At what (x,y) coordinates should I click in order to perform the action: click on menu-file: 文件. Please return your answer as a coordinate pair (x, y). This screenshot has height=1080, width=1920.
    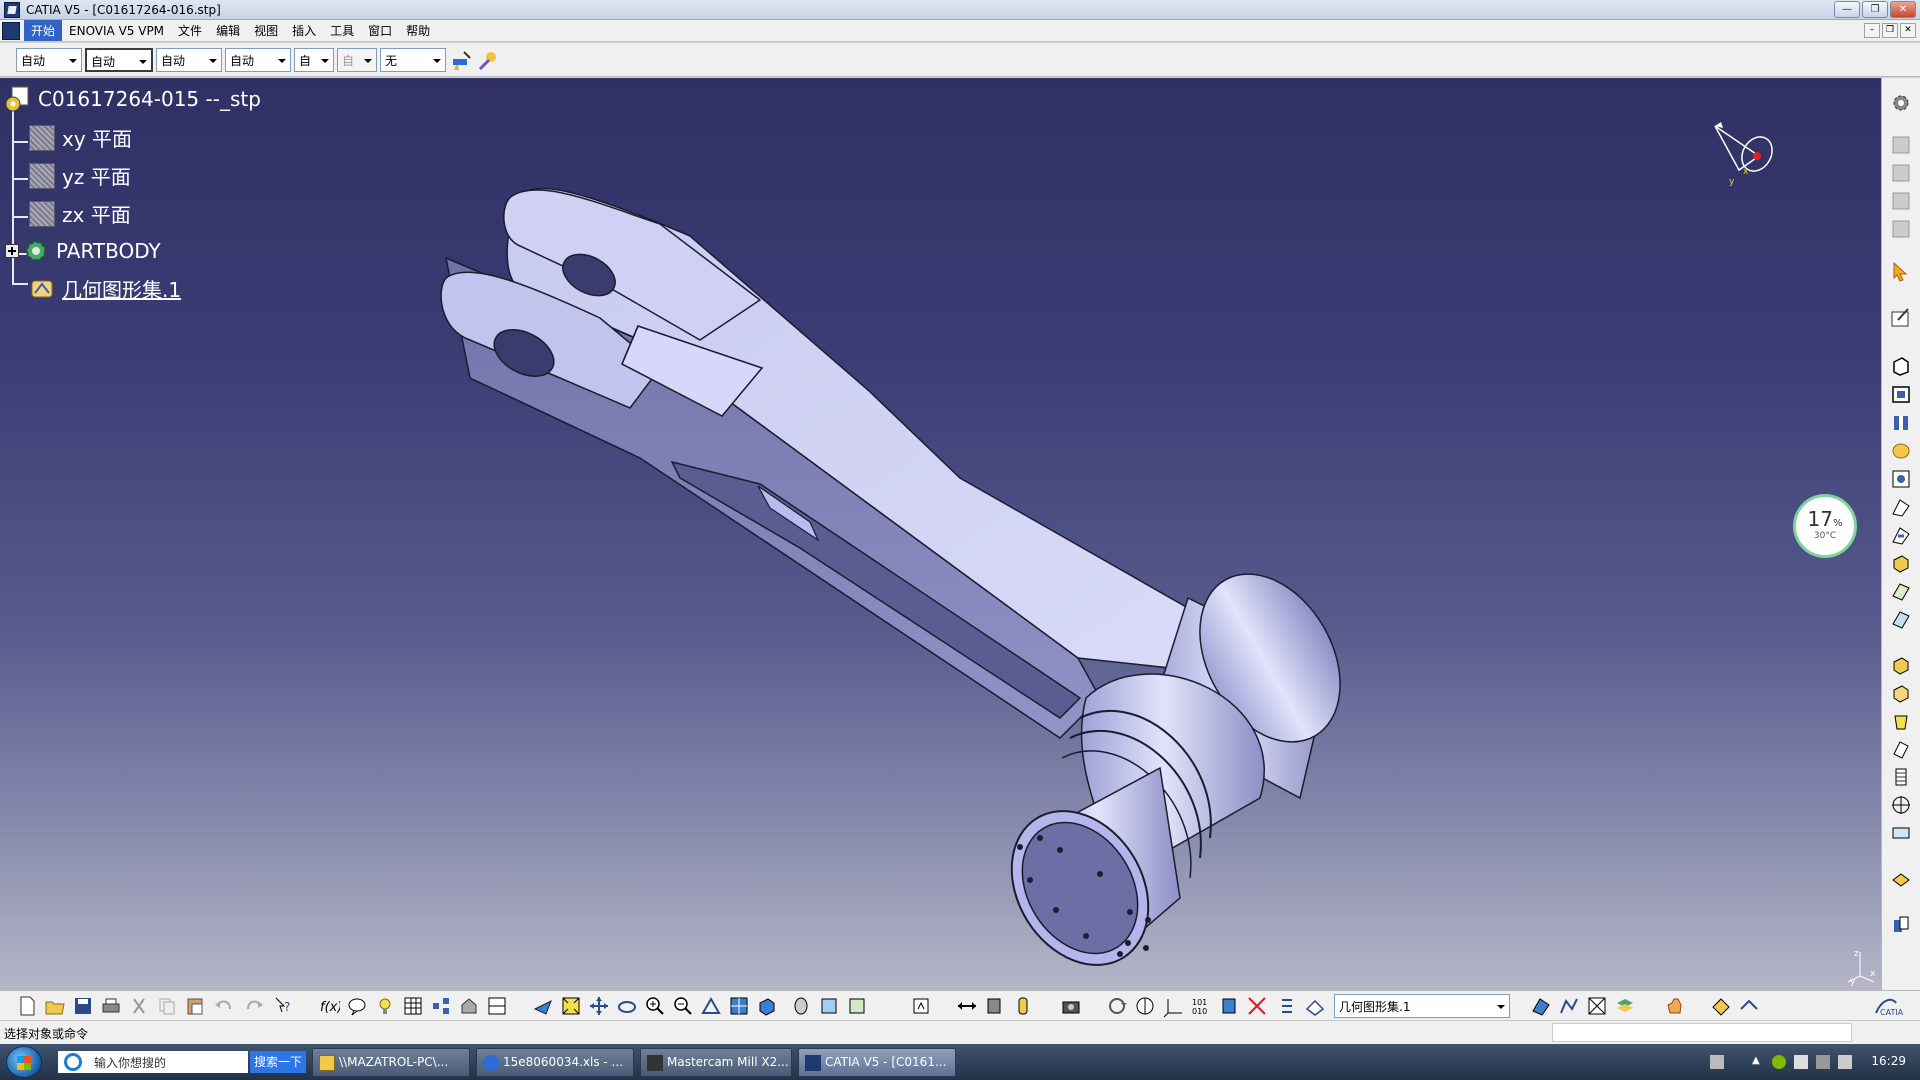
    Looking at the image, I should click on (190, 30).